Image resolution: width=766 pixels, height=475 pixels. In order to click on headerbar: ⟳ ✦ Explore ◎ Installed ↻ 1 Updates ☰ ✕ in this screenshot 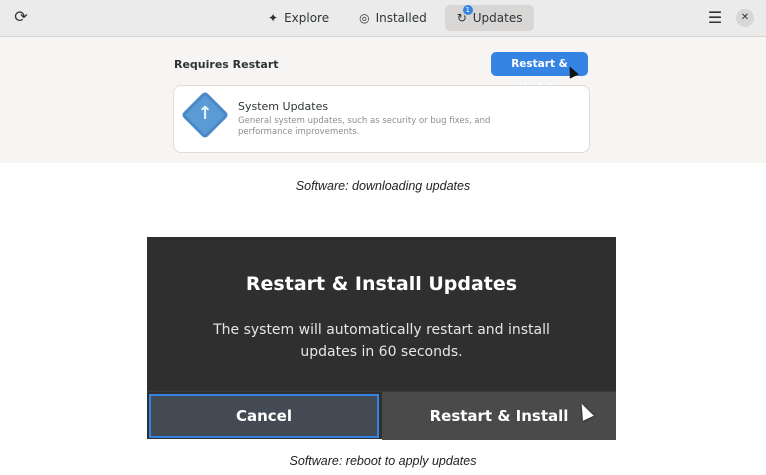, I will do `click(383, 18)`.